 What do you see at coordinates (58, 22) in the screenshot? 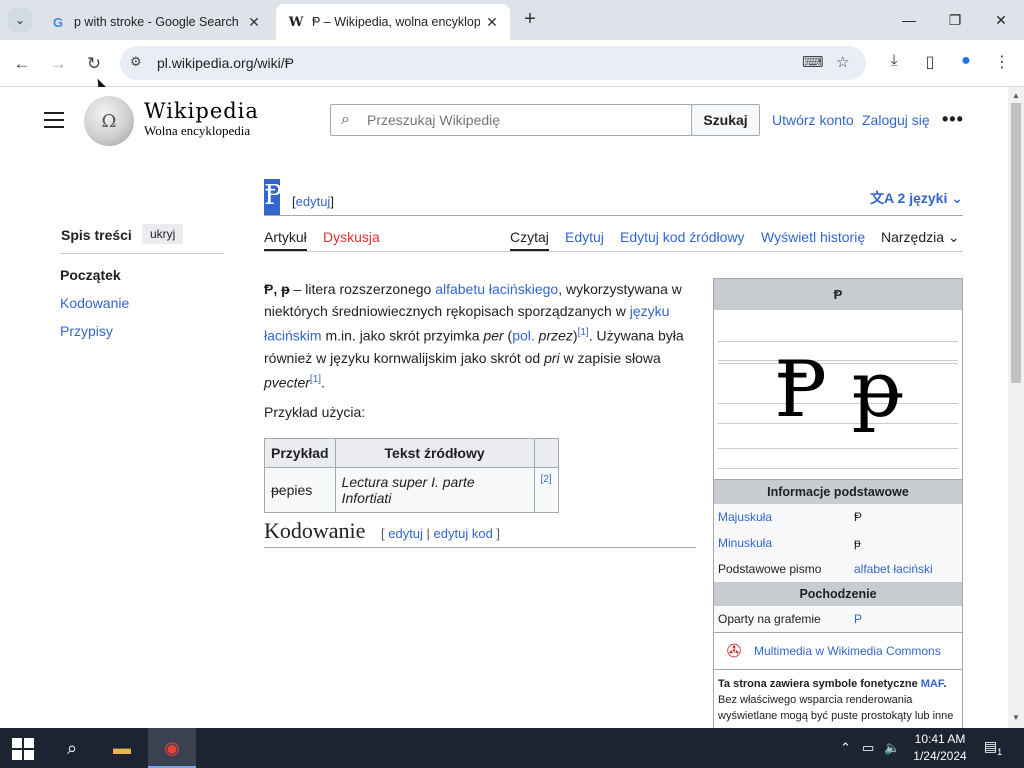
I see `google-favicon-icon: G` at bounding box center [58, 22].